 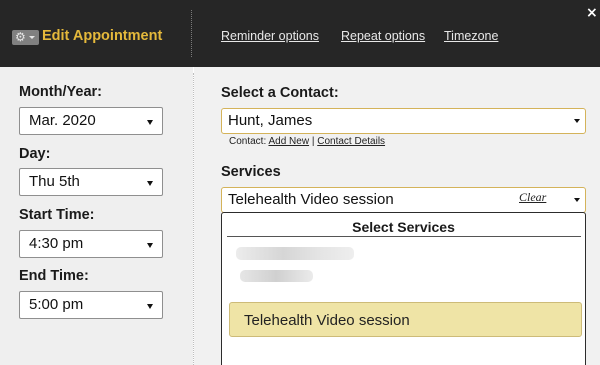 What do you see at coordinates (471, 36) in the screenshot?
I see `timezone-link: Timezone` at bounding box center [471, 36].